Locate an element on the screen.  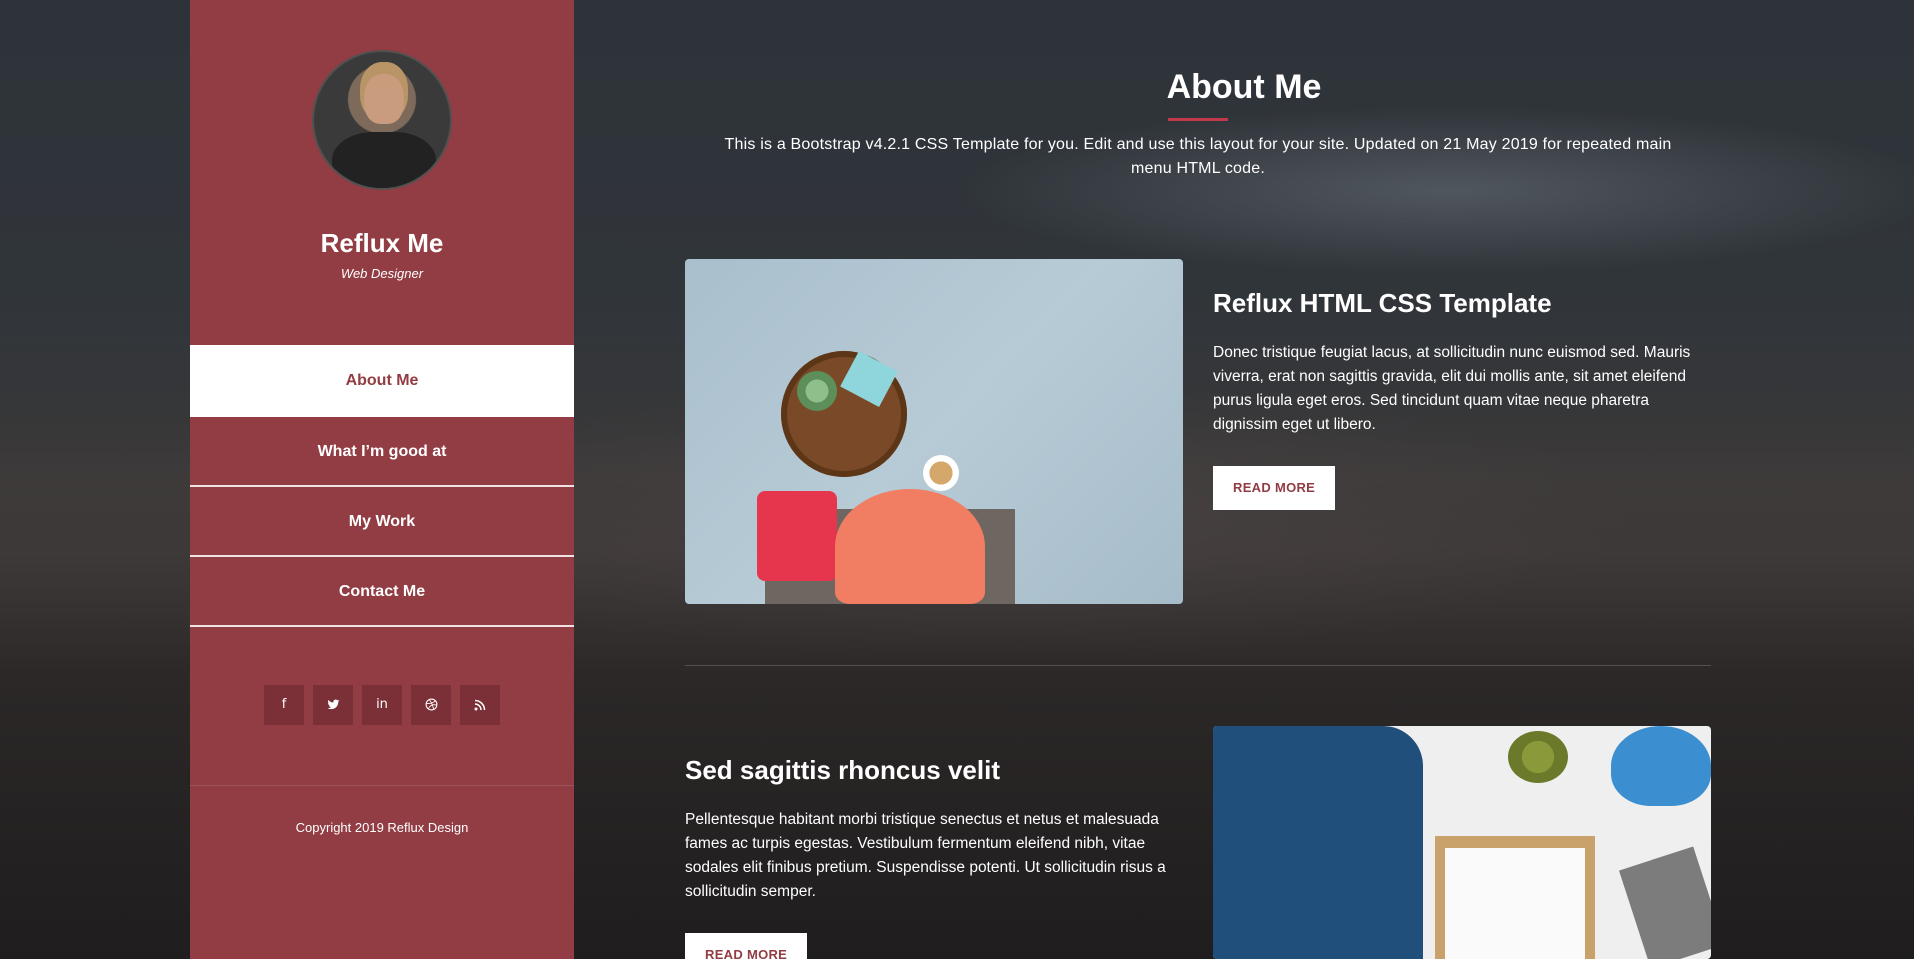
nav-item-contact-me: Contact Me is located at coordinates (382, 592).